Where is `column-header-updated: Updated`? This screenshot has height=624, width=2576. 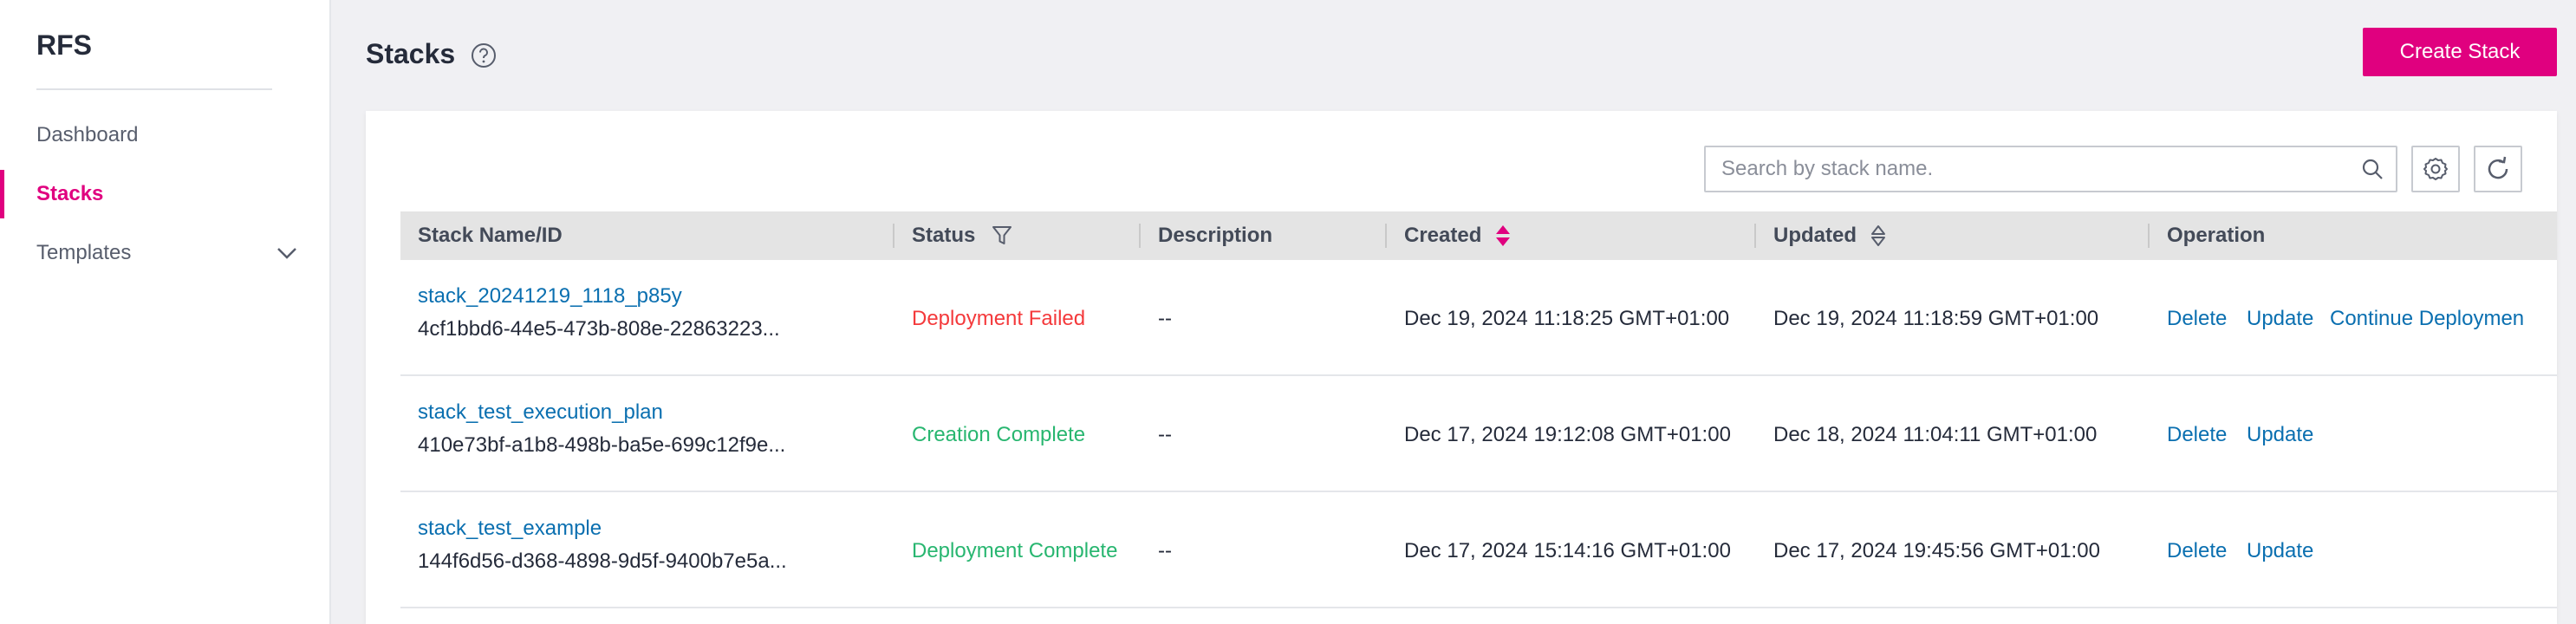 column-header-updated: Updated is located at coordinates (1831, 235).